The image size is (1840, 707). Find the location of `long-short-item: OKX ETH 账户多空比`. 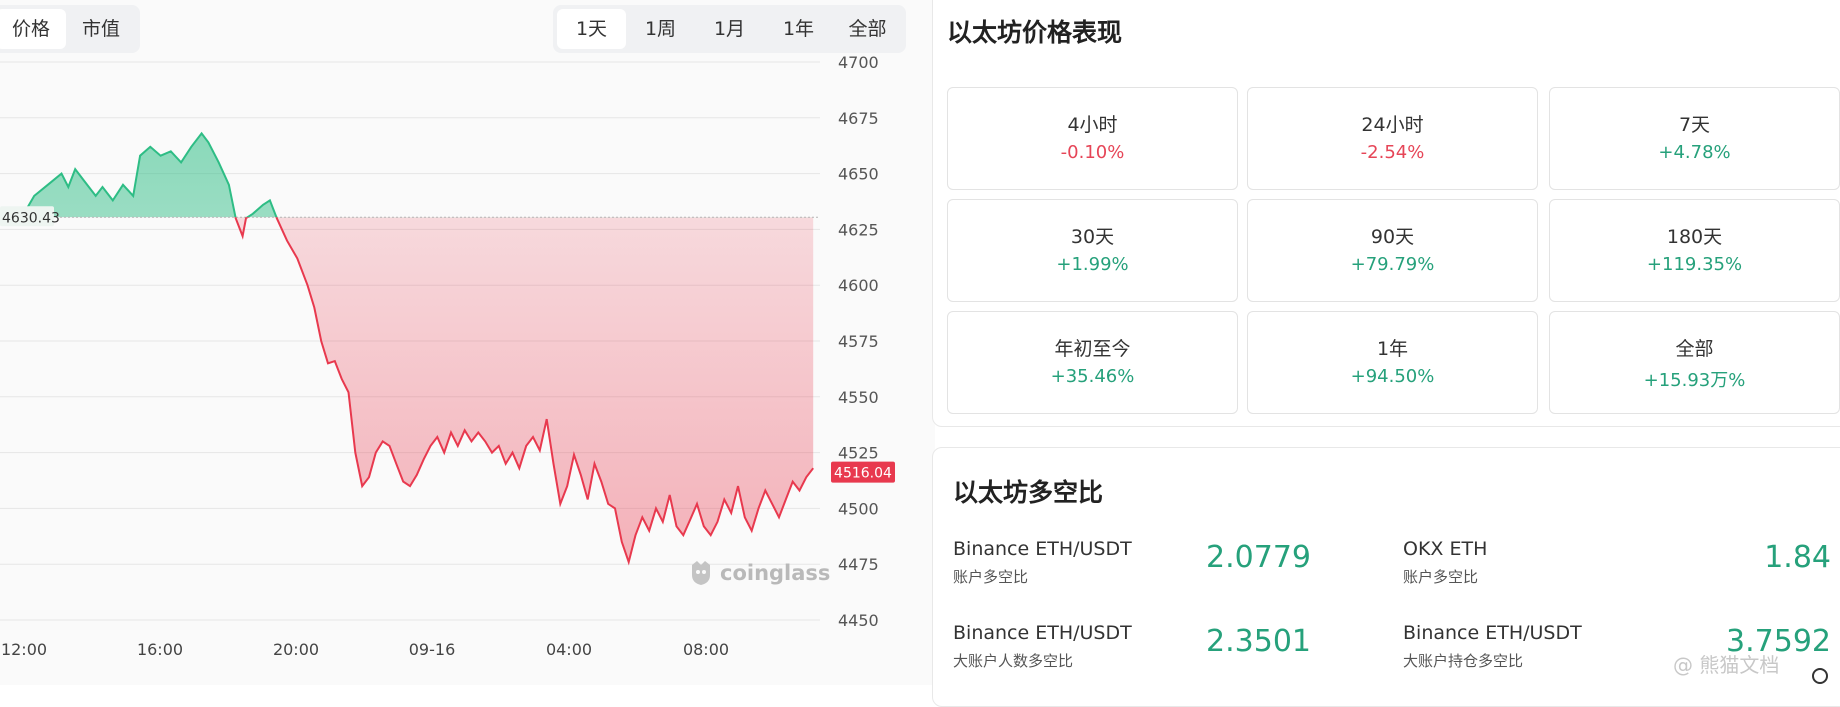

long-short-item: OKX ETH 账户多空比 is located at coordinates (1445, 562).